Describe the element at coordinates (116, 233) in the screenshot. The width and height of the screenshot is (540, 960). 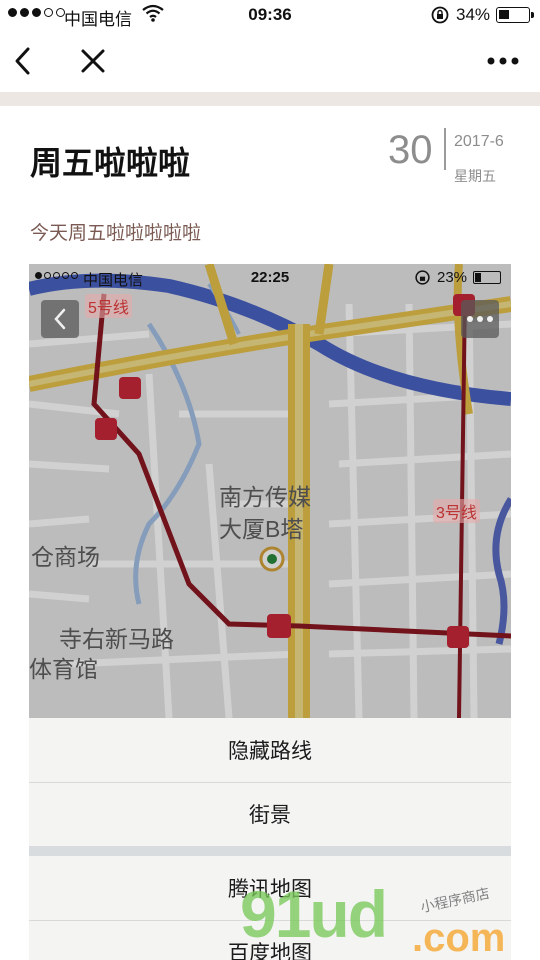
I see `article-subtitle: 今天周五啦啦啦啦啦` at that location.